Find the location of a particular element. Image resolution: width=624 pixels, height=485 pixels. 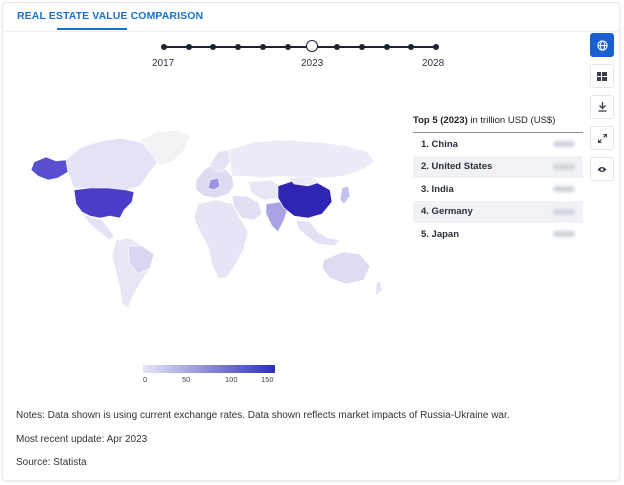

ranking-row: 3. India is located at coordinates (498, 189).